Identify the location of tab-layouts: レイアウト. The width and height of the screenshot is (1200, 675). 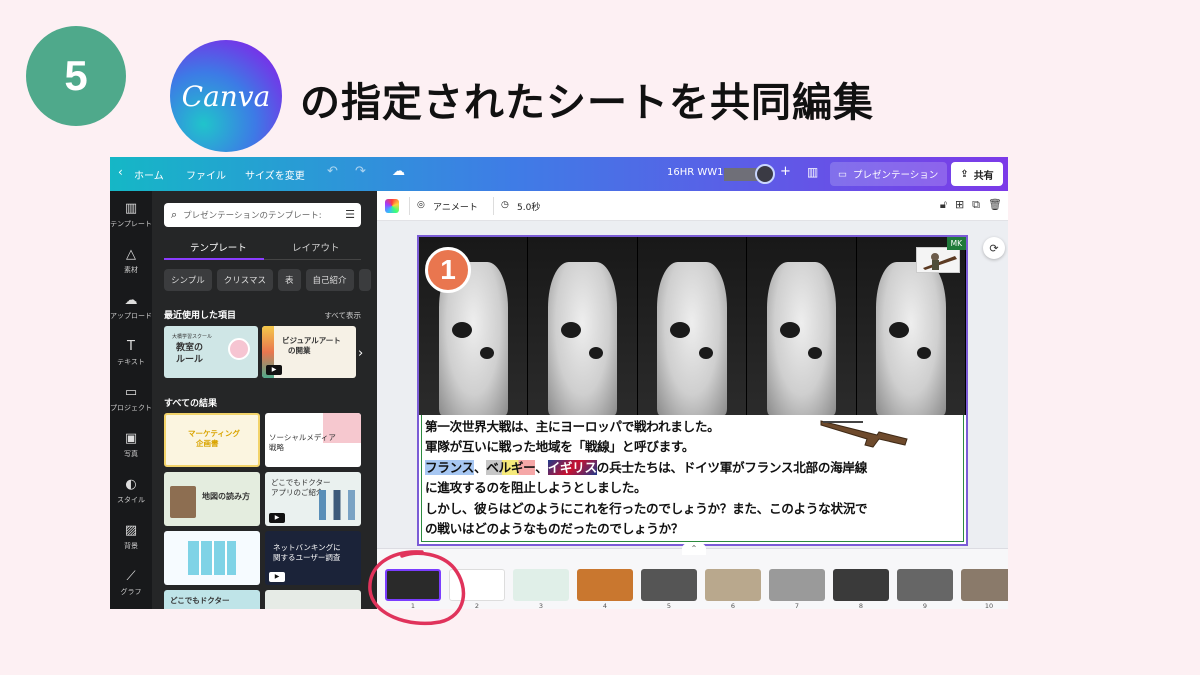
(316, 247).